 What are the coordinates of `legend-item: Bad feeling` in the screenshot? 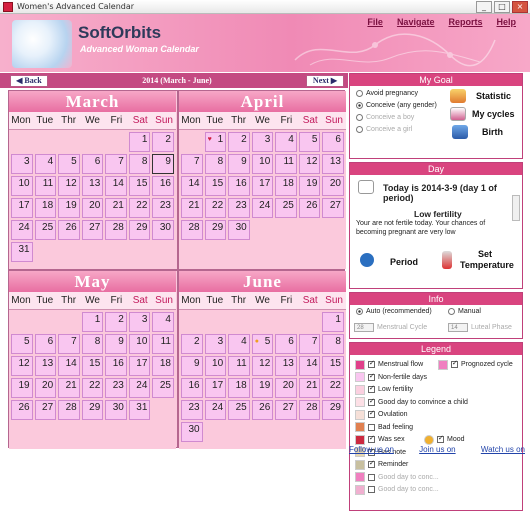 It's located at (384, 427).